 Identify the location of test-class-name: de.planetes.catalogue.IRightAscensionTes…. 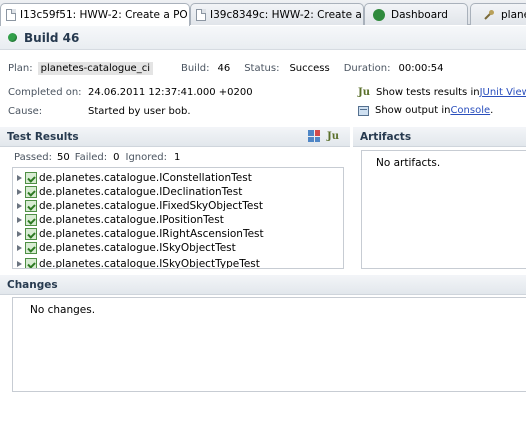
(151, 233).